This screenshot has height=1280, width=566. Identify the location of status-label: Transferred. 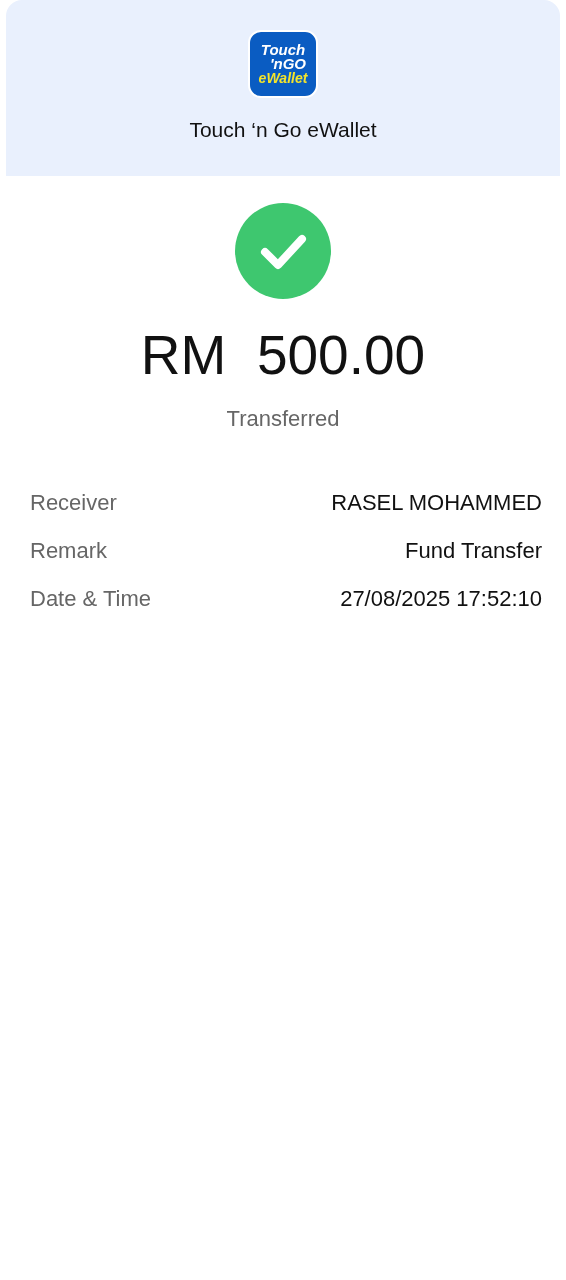
(283, 418).